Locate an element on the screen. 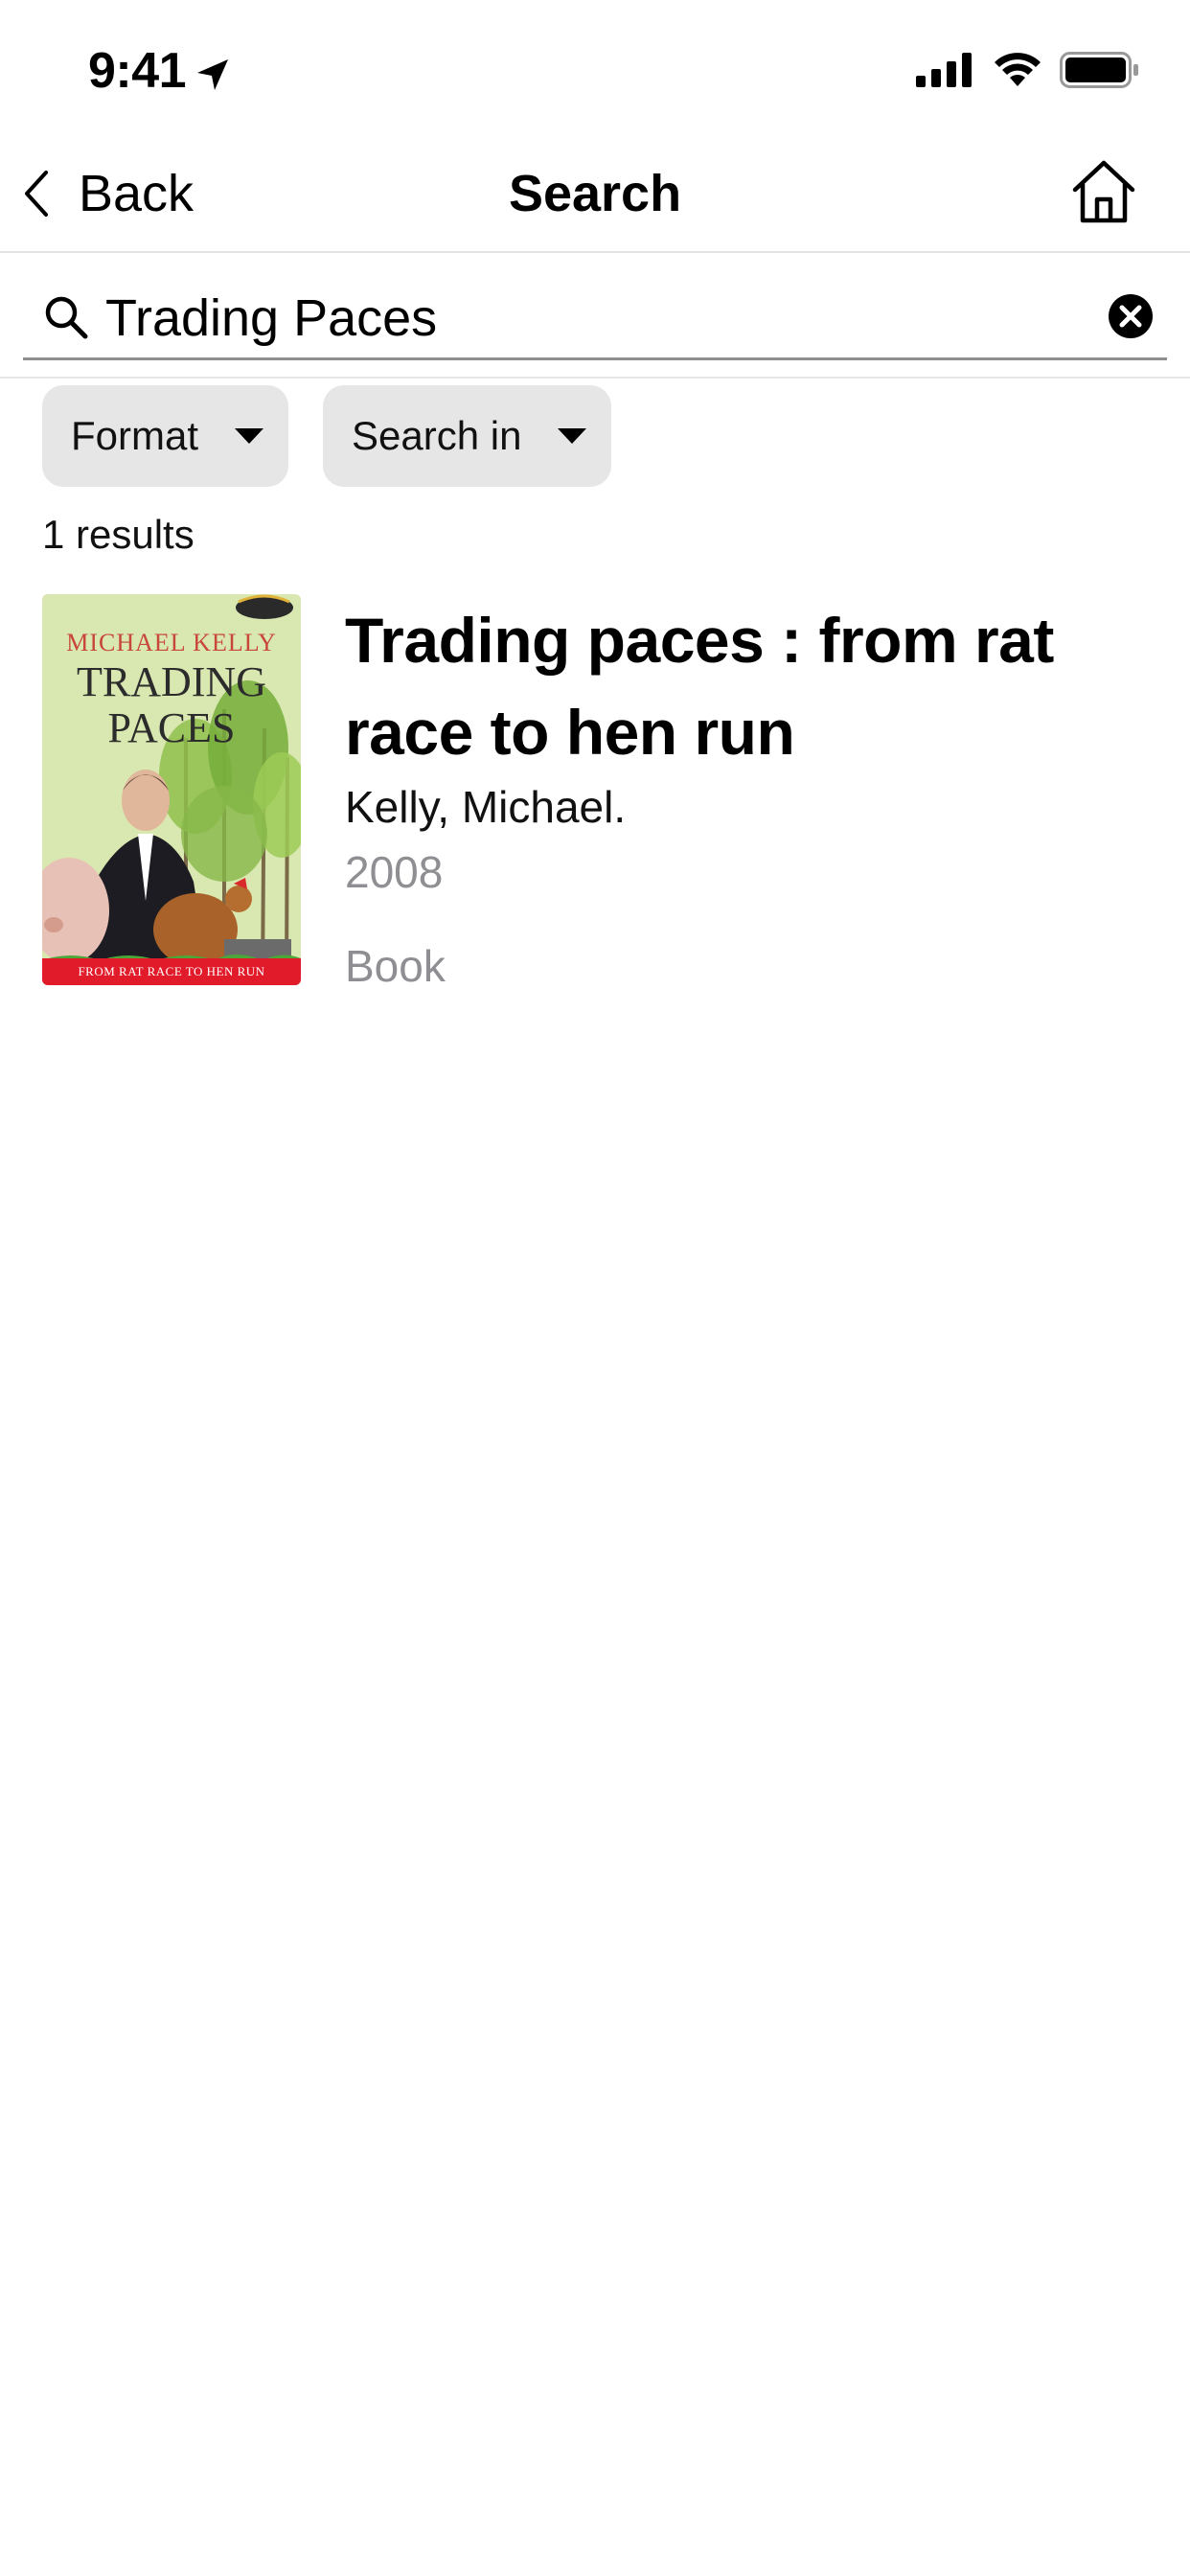  cover-title: TRADING PACES is located at coordinates (171, 705).